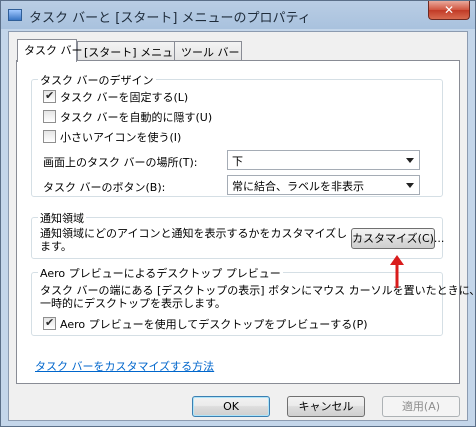 This screenshot has height=427, width=476. I want to click on cancel-button: キャンセル, so click(326, 406).